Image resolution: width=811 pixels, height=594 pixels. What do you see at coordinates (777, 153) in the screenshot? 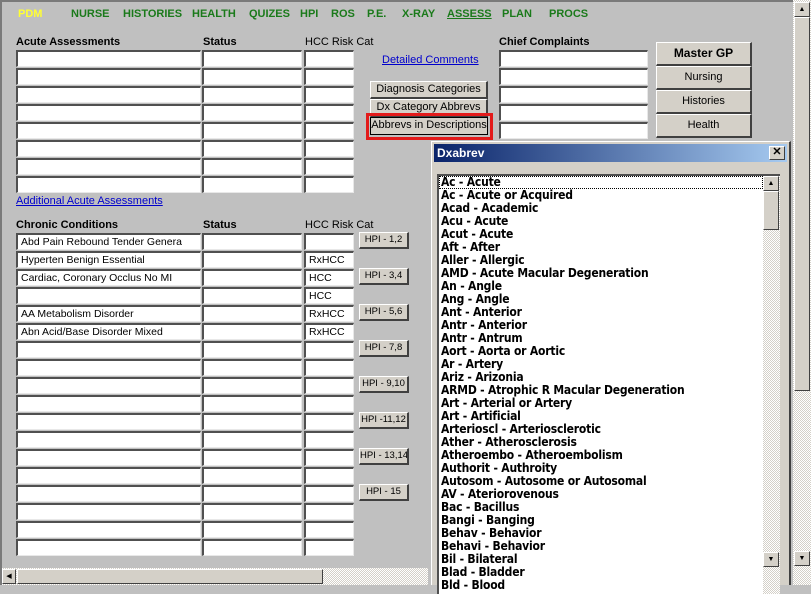
I see `close-icon: ✕` at bounding box center [777, 153].